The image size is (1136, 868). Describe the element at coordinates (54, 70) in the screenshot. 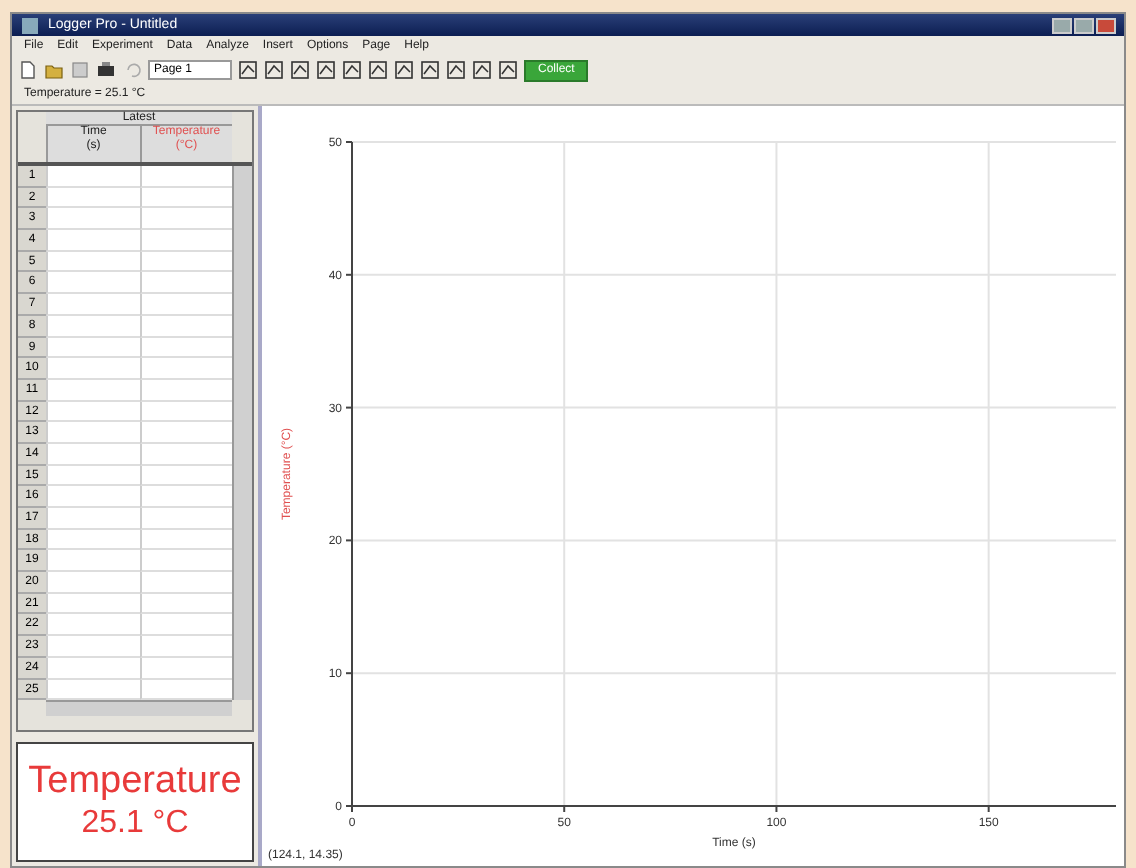

I see `open-folder-icon` at that location.